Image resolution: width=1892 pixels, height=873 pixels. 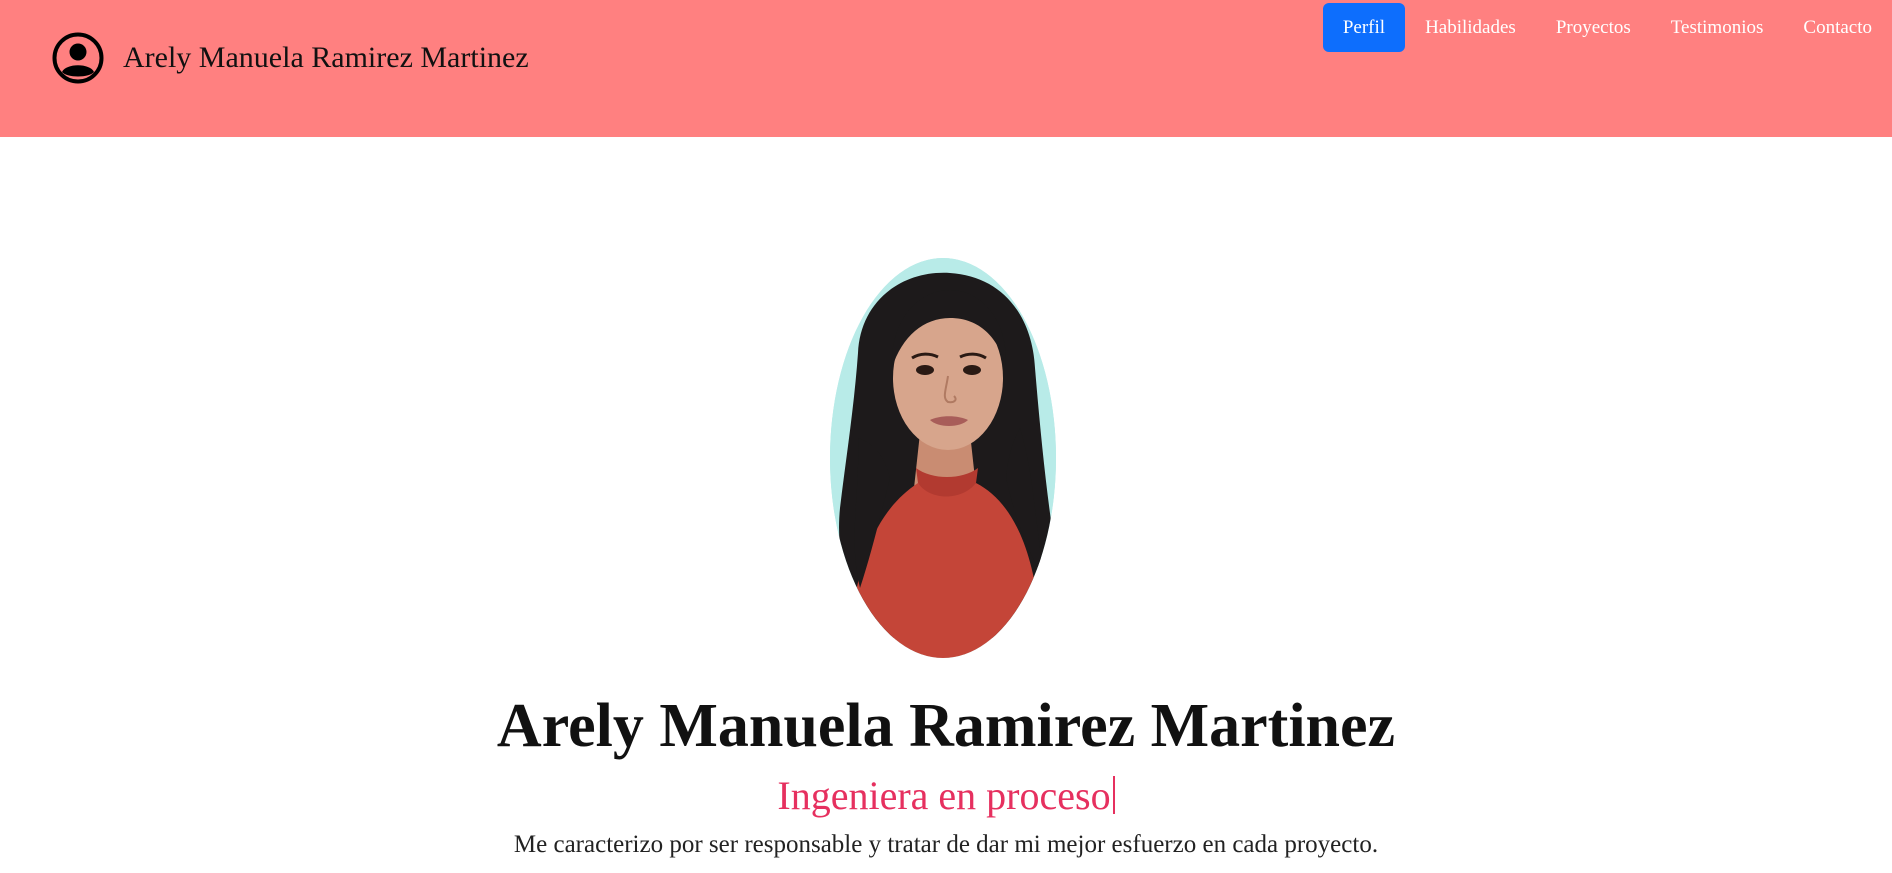 I want to click on profile-role: Ingeniera en proceso, so click(x=946, y=796).